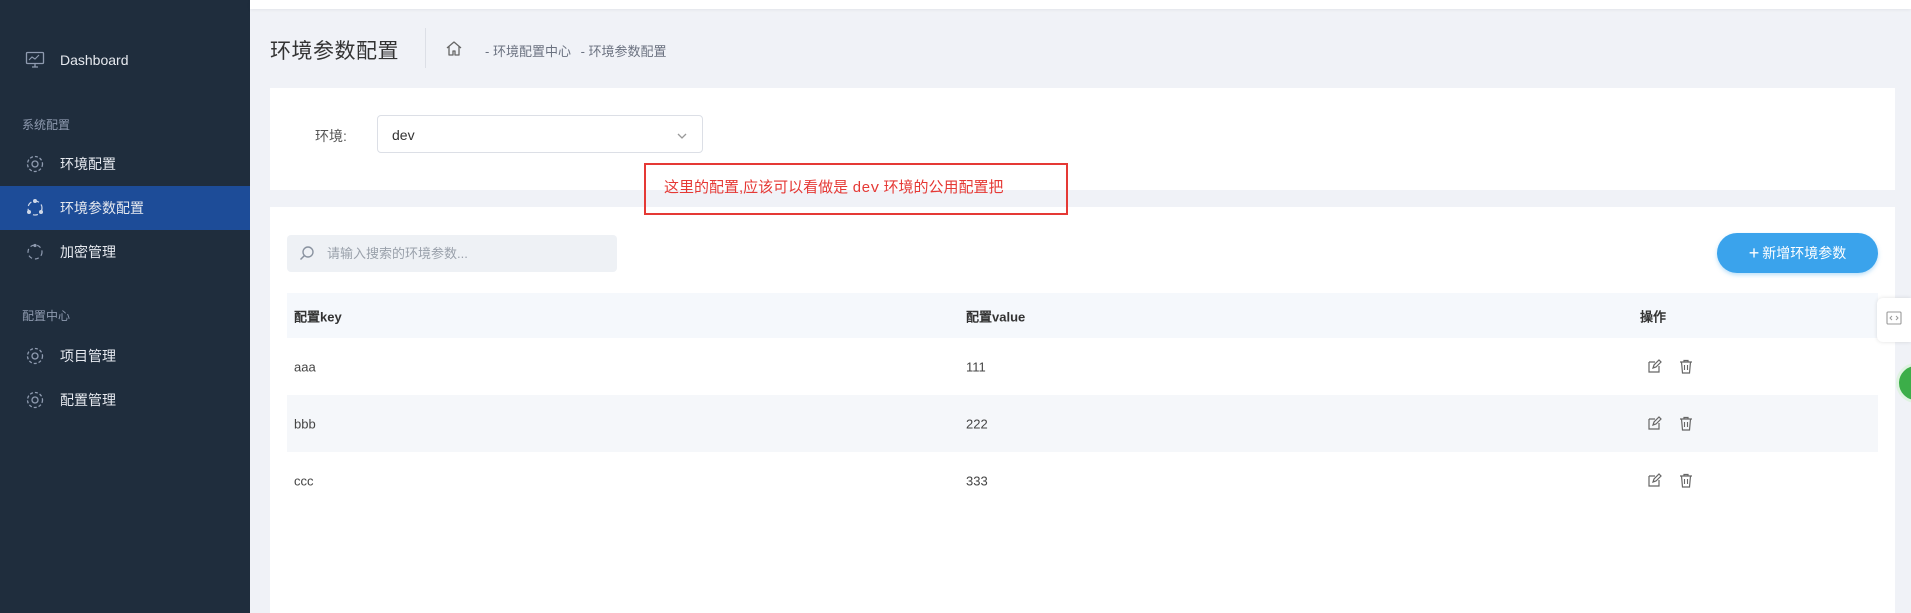  Describe the element at coordinates (996, 316) in the screenshot. I see `column-header-value: 配置value` at that location.